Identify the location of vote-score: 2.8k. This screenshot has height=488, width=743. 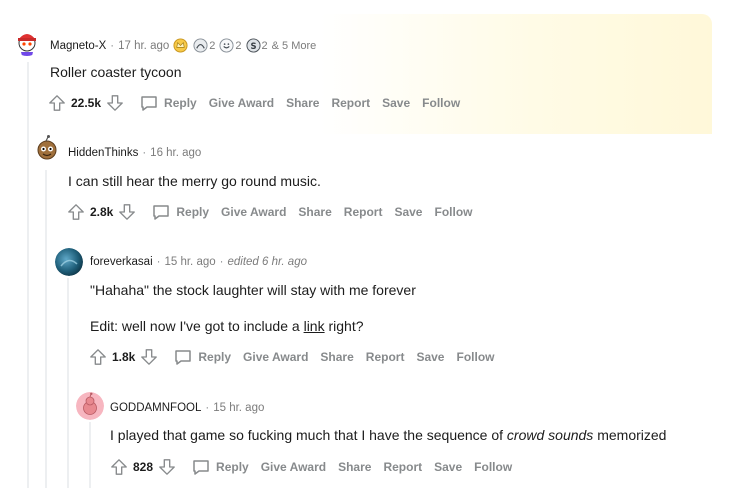
(102, 212).